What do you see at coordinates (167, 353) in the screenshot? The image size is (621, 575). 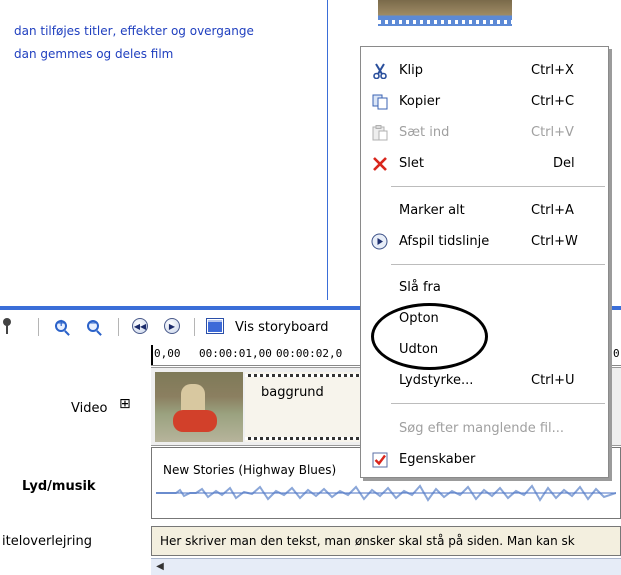 I see `ruler-tick: 0,00` at bounding box center [167, 353].